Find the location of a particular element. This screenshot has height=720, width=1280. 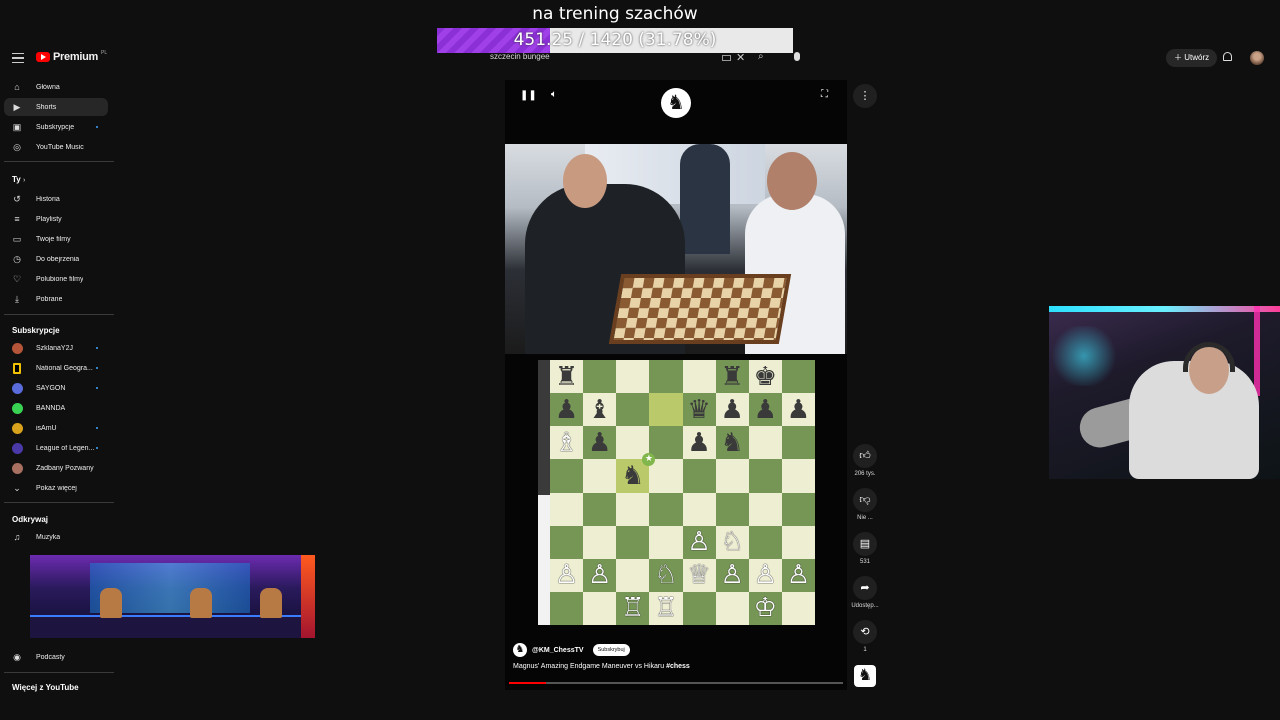

subscription-item: Zadbany Pozwany is located at coordinates (56, 468).